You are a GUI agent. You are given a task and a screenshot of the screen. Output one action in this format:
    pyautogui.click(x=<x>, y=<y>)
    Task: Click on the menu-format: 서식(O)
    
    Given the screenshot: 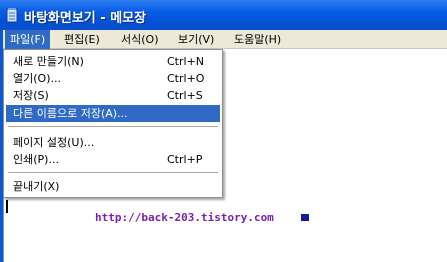 What is the action you would take?
    pyautogui.click(x=139, y=39)
    